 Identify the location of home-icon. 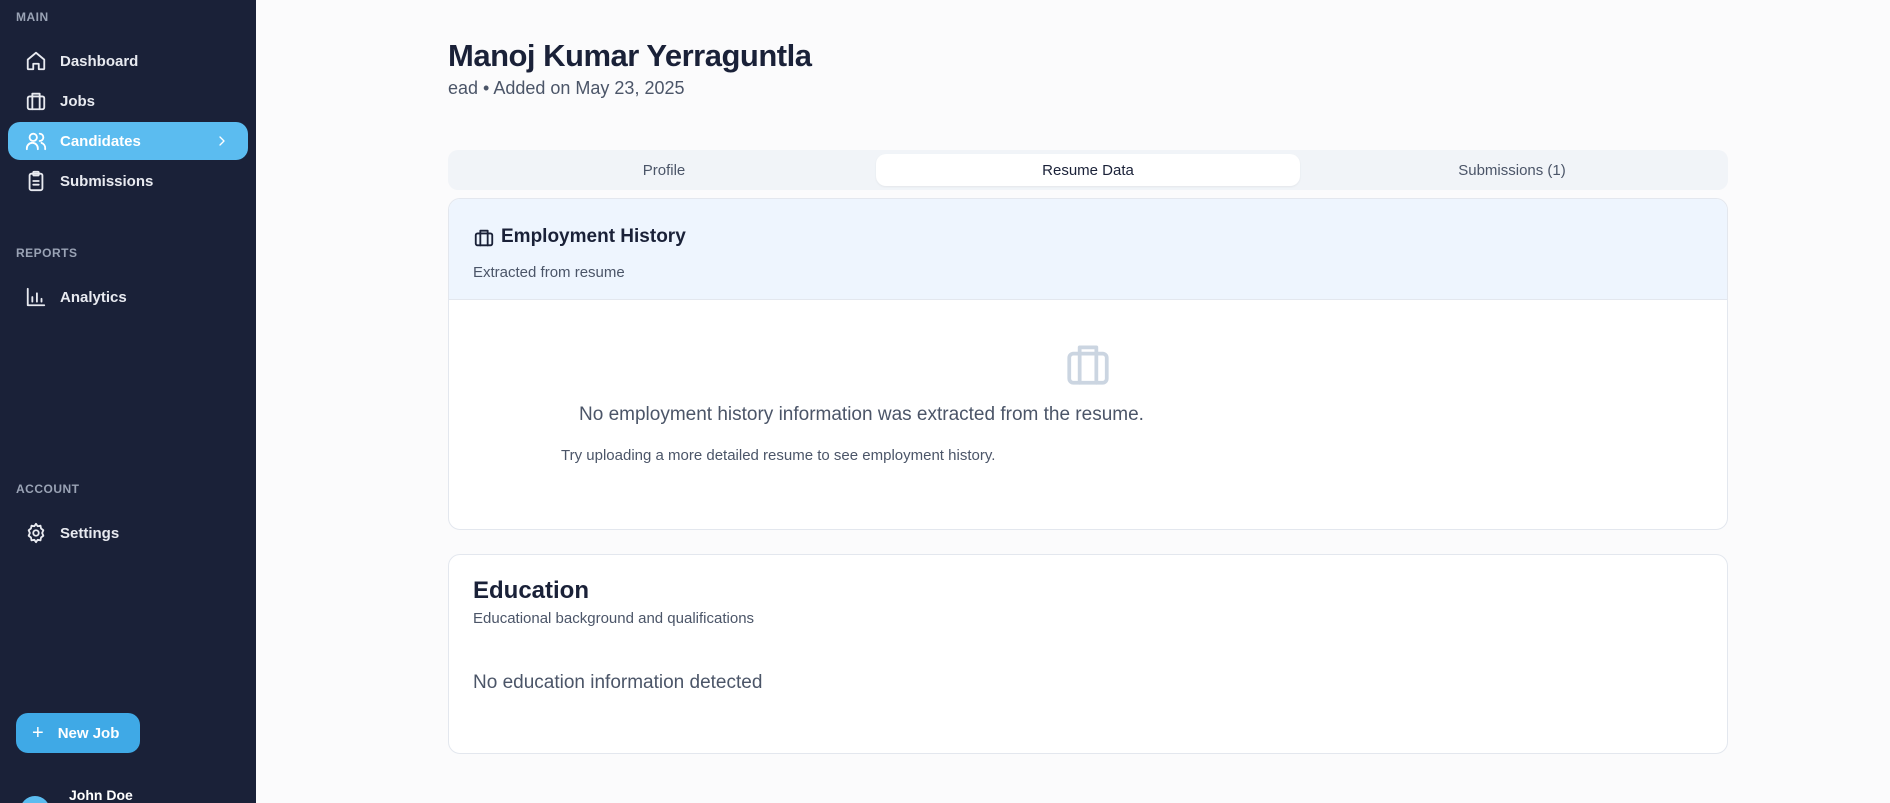
(36, 61).